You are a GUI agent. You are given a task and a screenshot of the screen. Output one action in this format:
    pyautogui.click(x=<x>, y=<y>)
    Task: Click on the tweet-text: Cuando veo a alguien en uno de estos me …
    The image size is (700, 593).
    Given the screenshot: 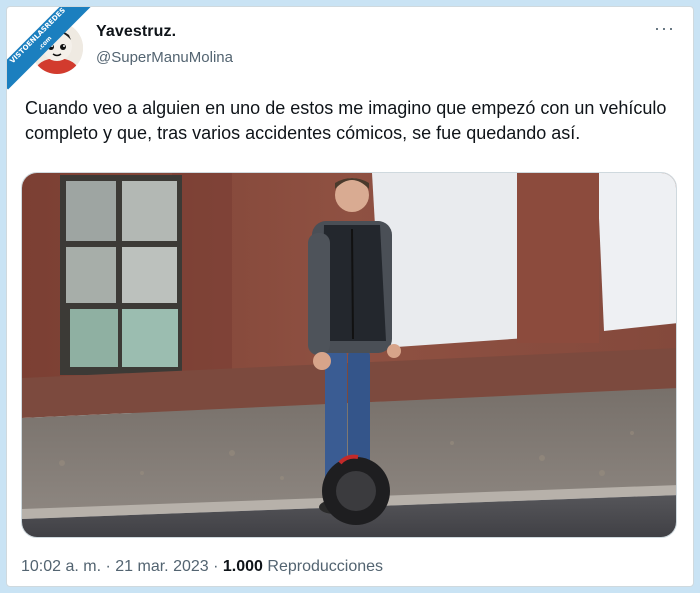 What is the action you would take?
    pyautogui.click(x=346, y=120)
    